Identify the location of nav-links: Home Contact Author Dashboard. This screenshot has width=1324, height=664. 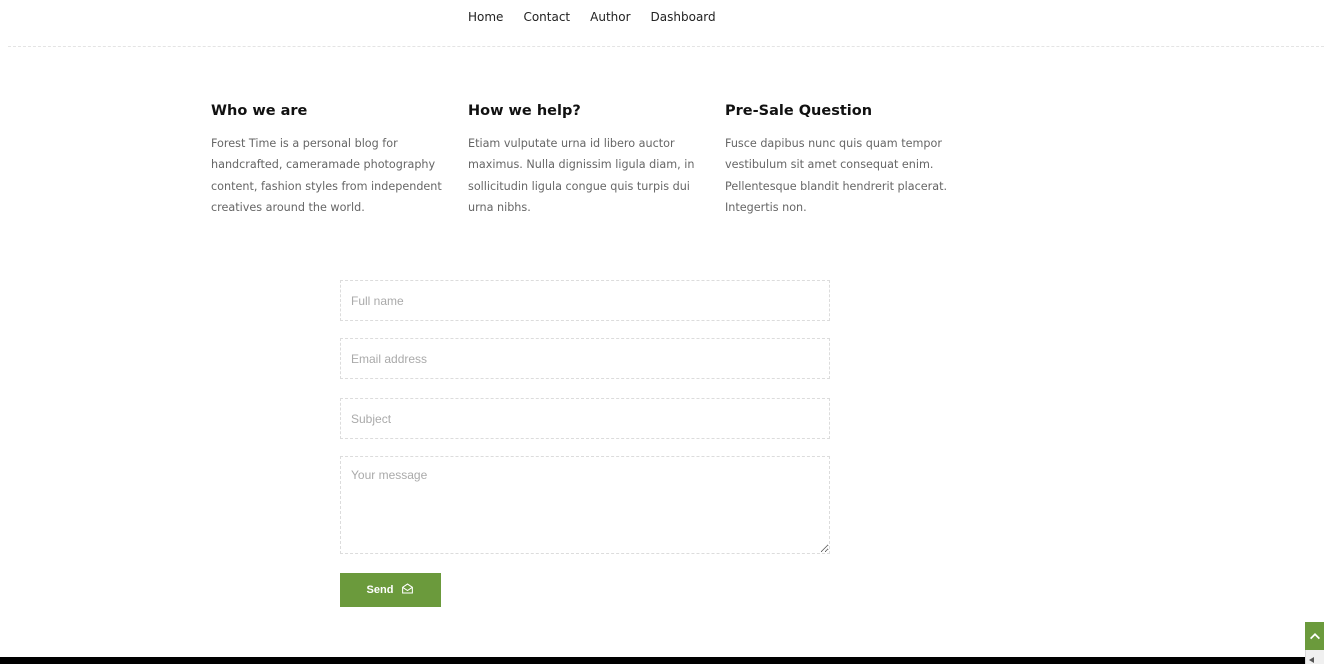
(592, 17).